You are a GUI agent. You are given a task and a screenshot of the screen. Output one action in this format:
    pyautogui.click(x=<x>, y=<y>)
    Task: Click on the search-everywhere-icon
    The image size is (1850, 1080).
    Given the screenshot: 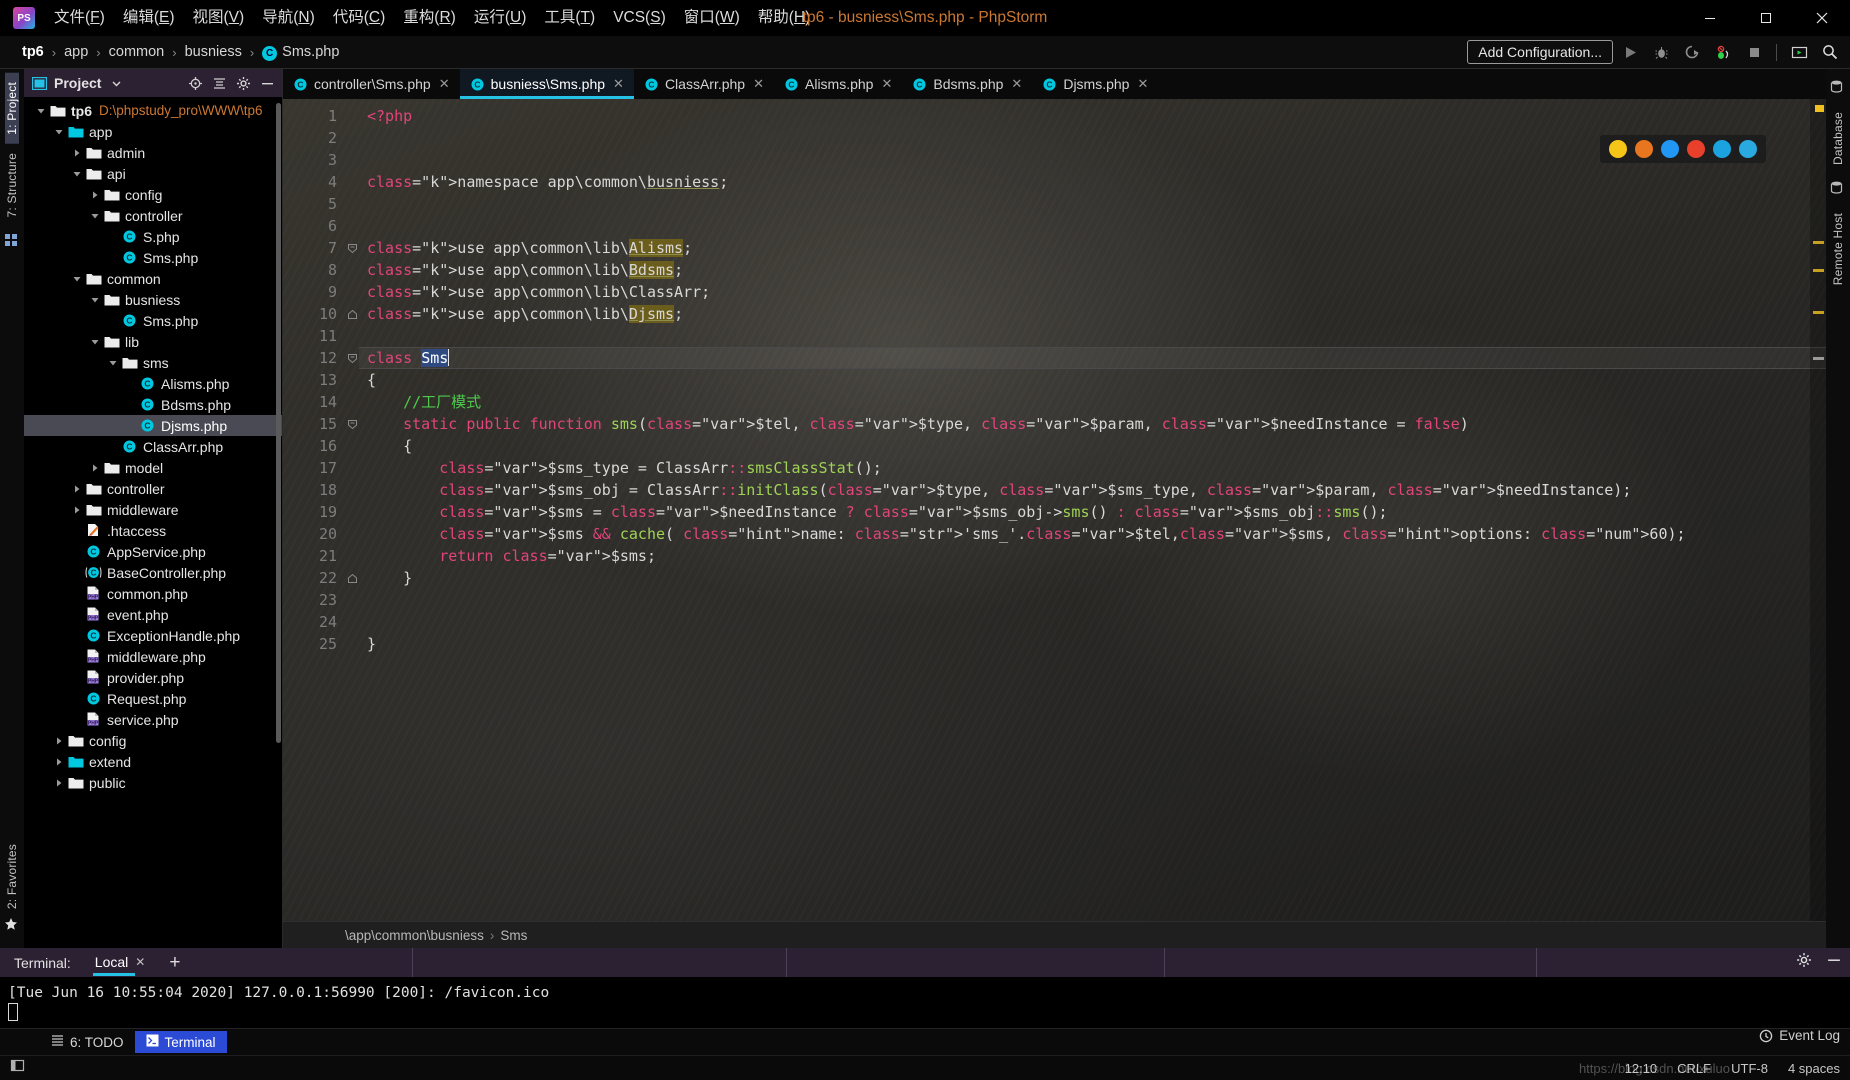 What is the action you would take?
    pyautogui.click(x=1830, y=52)
    